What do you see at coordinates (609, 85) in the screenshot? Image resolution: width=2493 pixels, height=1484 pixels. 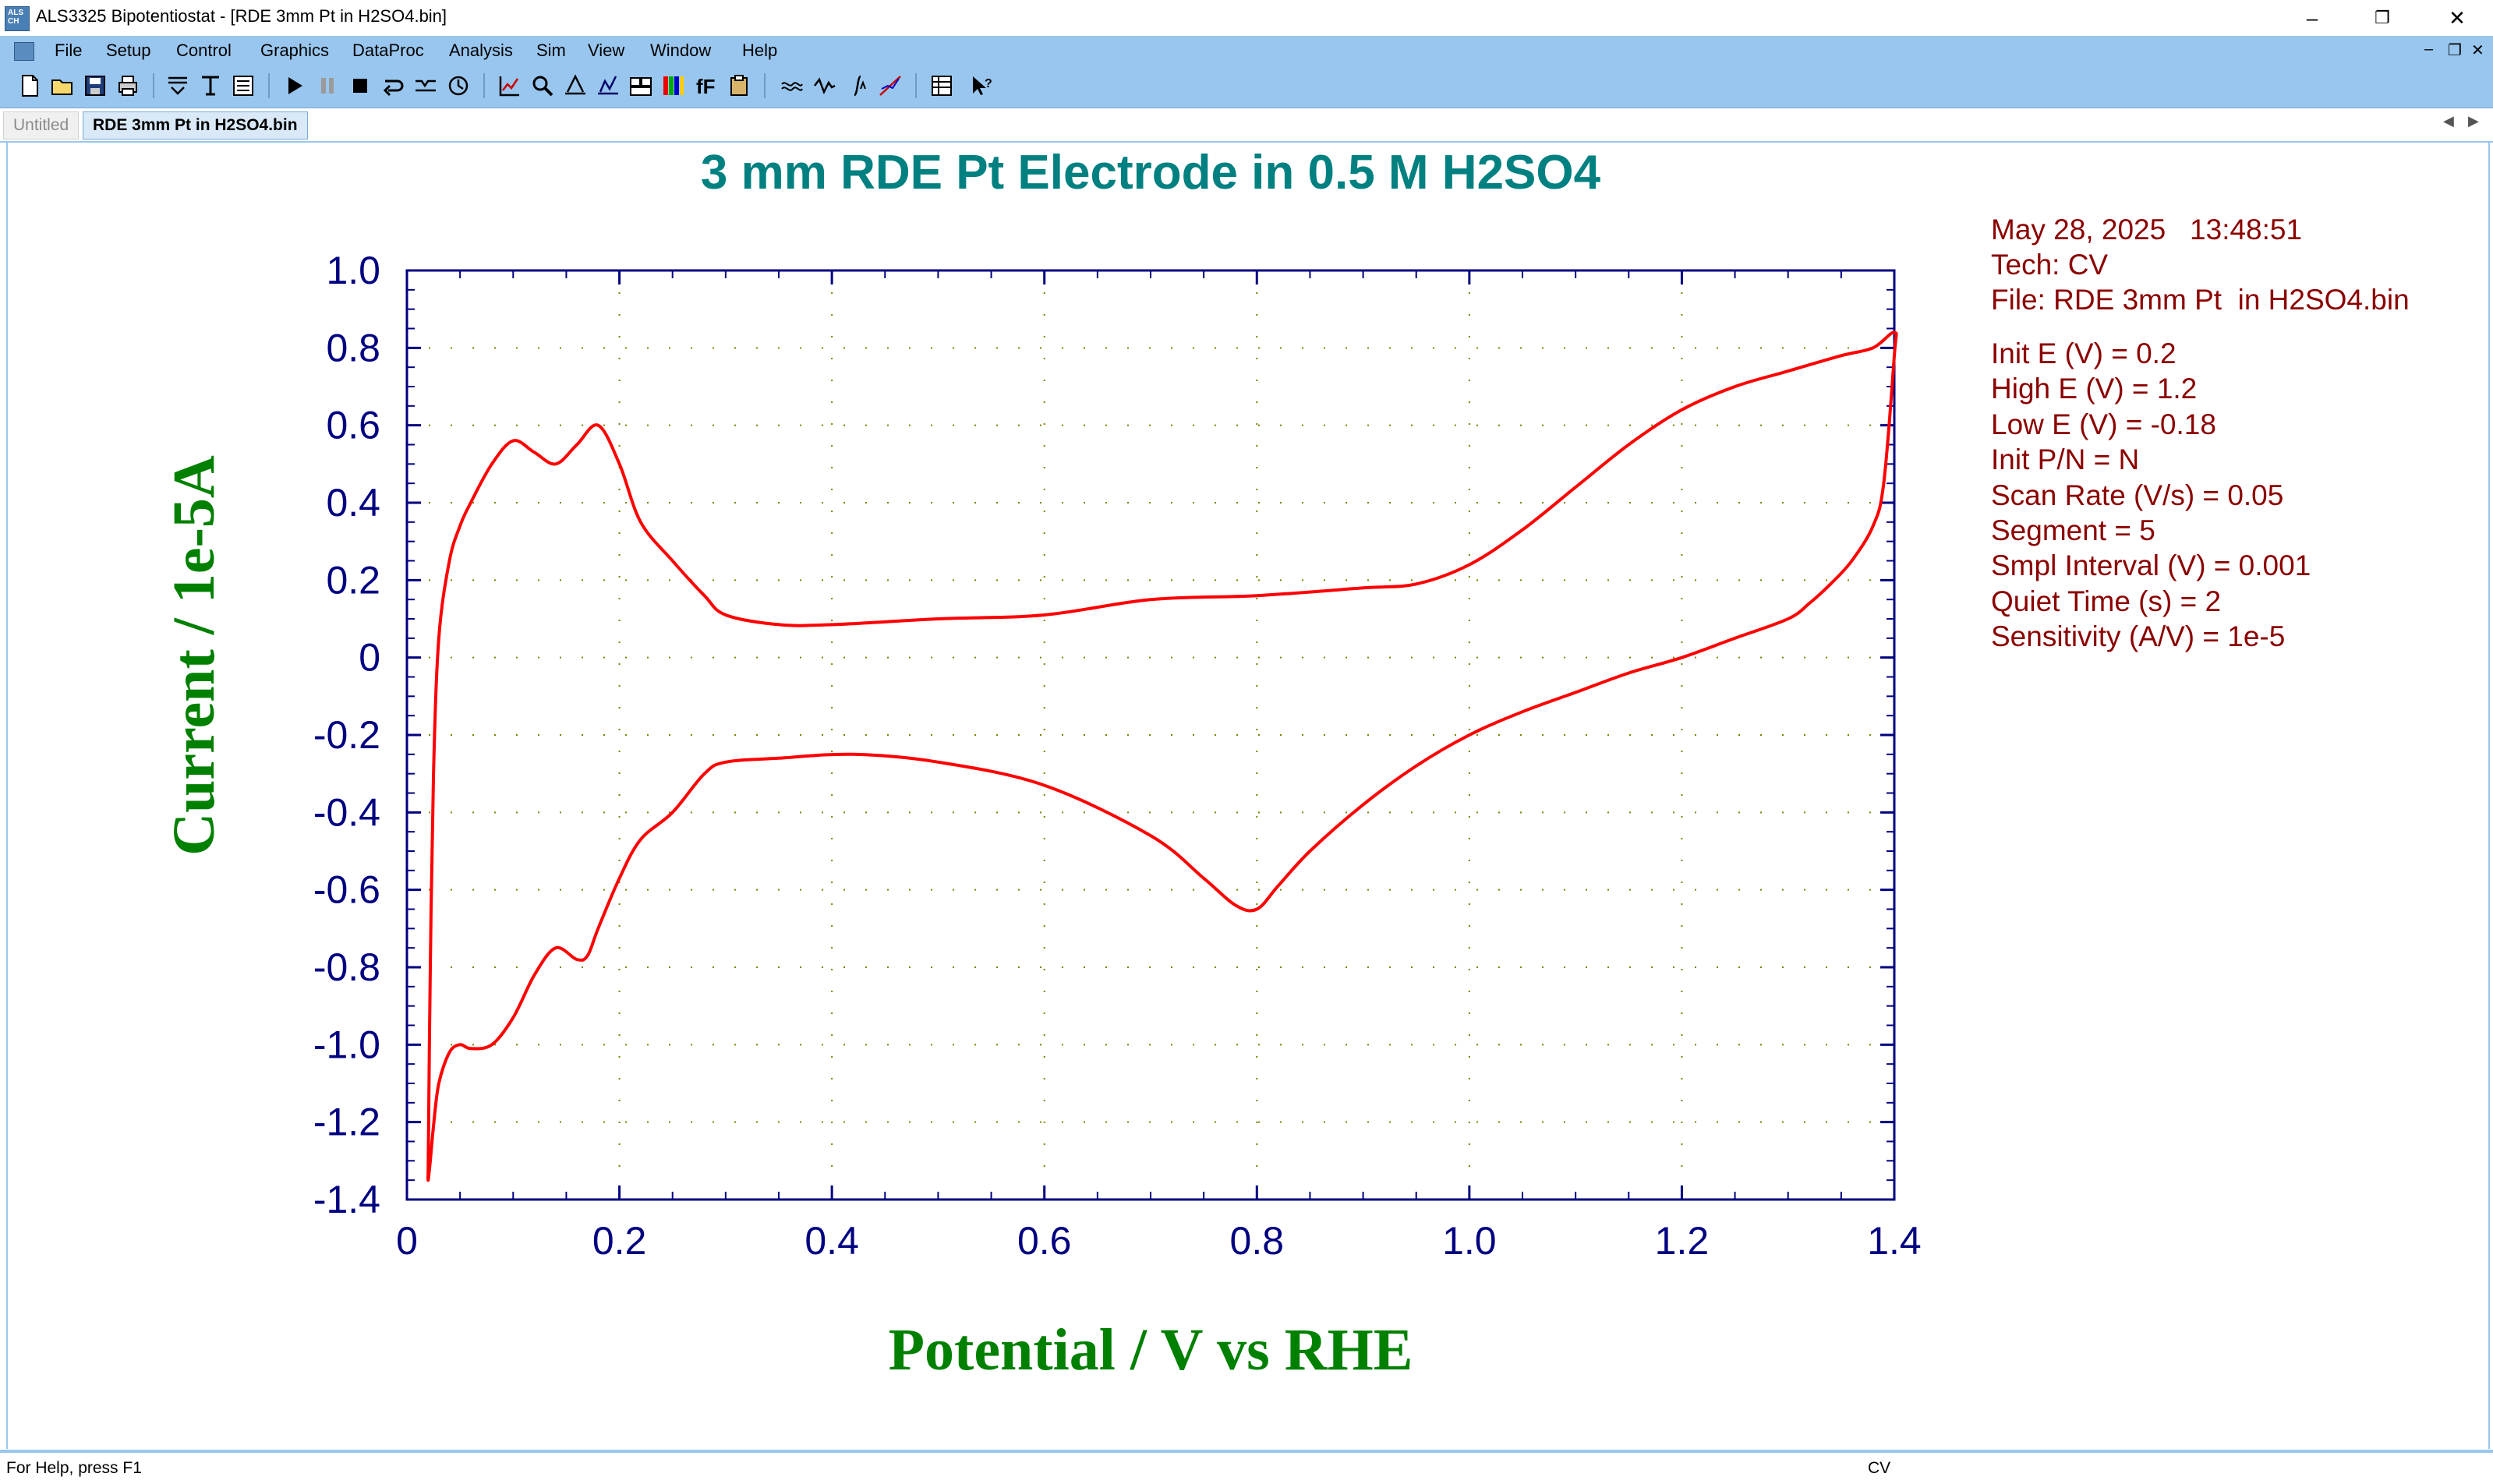 I see `overlay-icon` at bounding box center [609, 85].